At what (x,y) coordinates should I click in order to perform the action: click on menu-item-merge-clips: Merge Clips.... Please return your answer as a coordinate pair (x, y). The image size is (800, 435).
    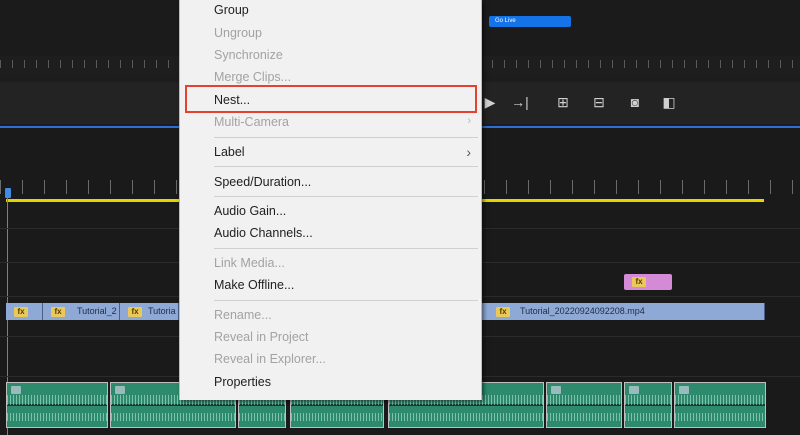
    Looking at the image, I should click on (252, 77).